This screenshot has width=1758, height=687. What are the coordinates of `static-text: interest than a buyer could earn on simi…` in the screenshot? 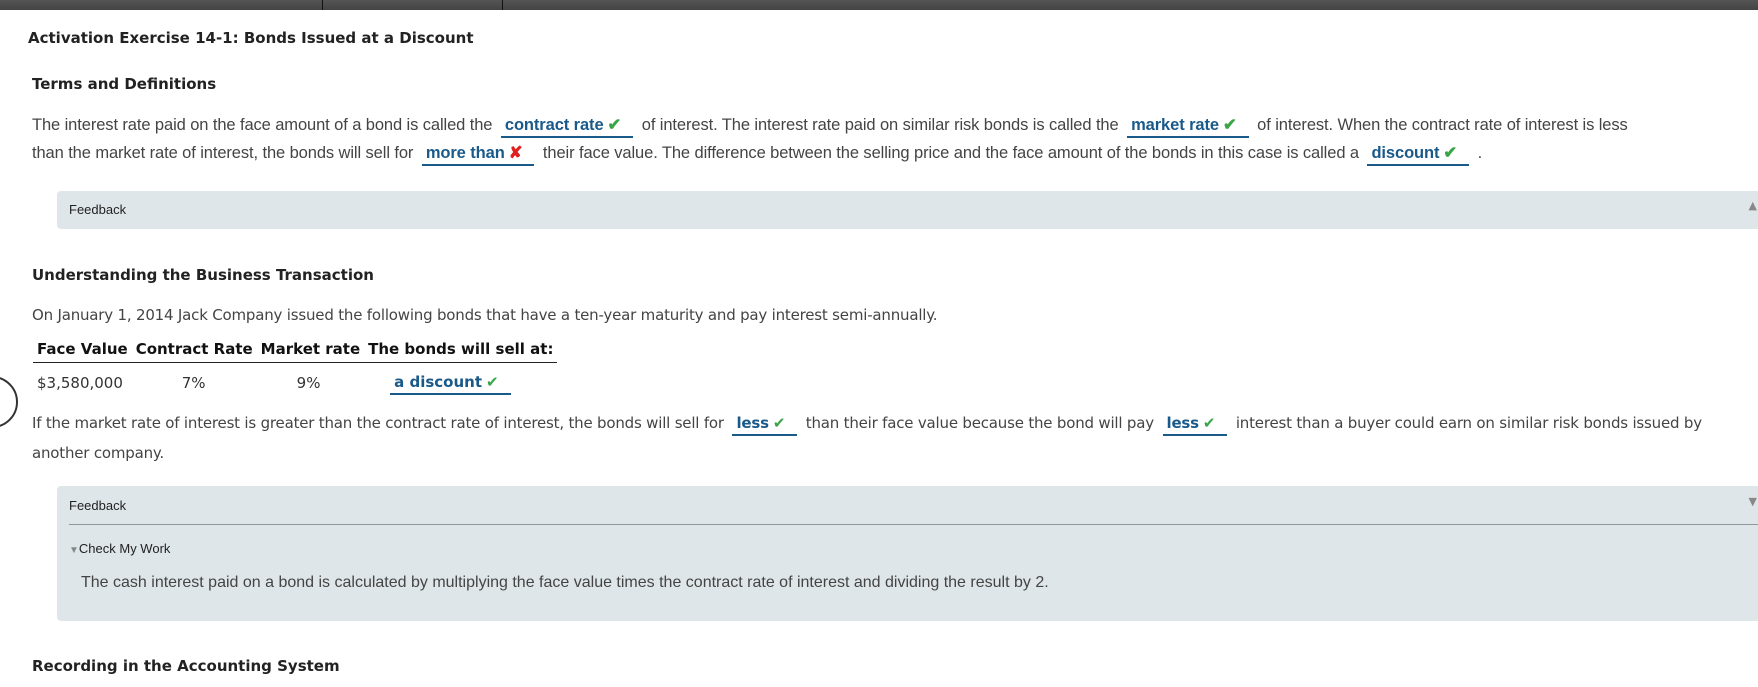 It's located at (1468, 423).